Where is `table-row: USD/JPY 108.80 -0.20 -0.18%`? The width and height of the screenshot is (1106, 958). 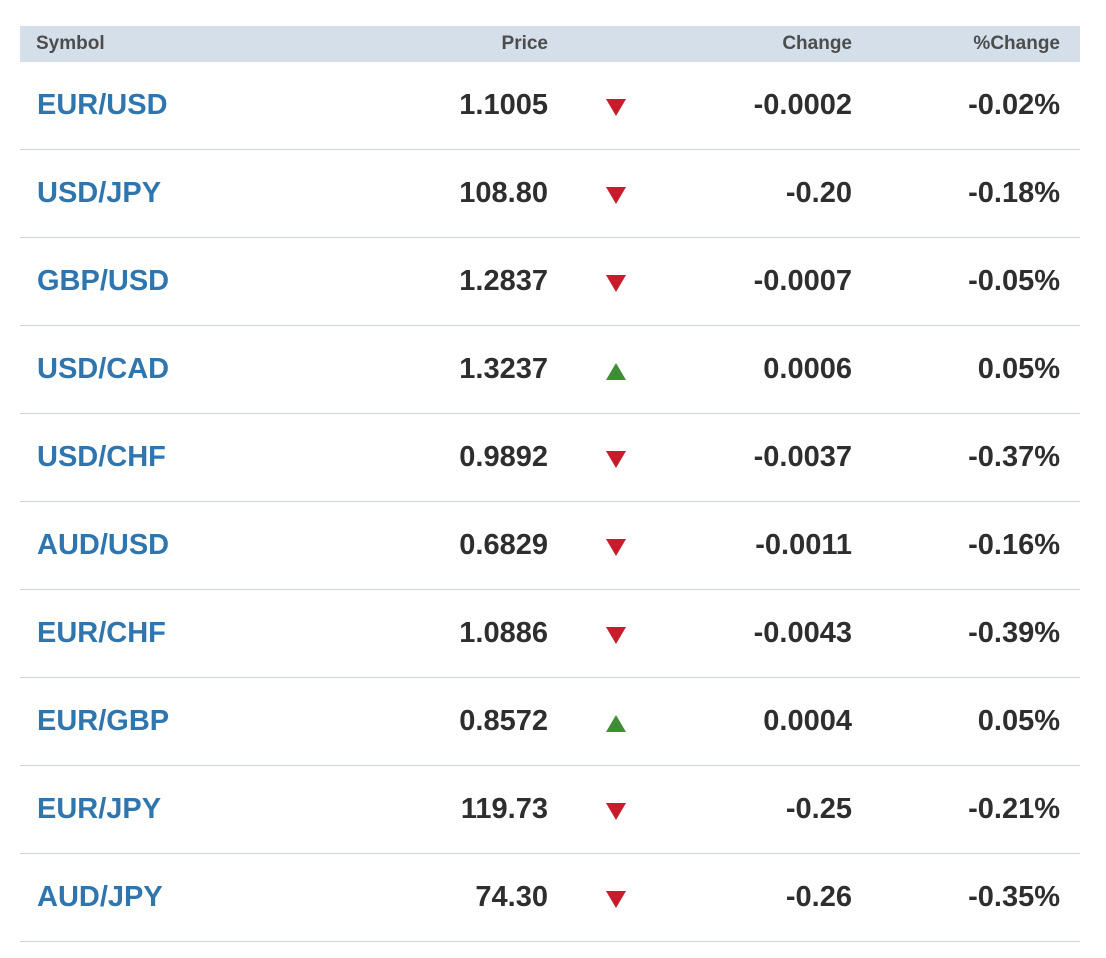
table-row: USD/JPY 108.80 -0.20 -0.18% is located at coordinates (550, 194).